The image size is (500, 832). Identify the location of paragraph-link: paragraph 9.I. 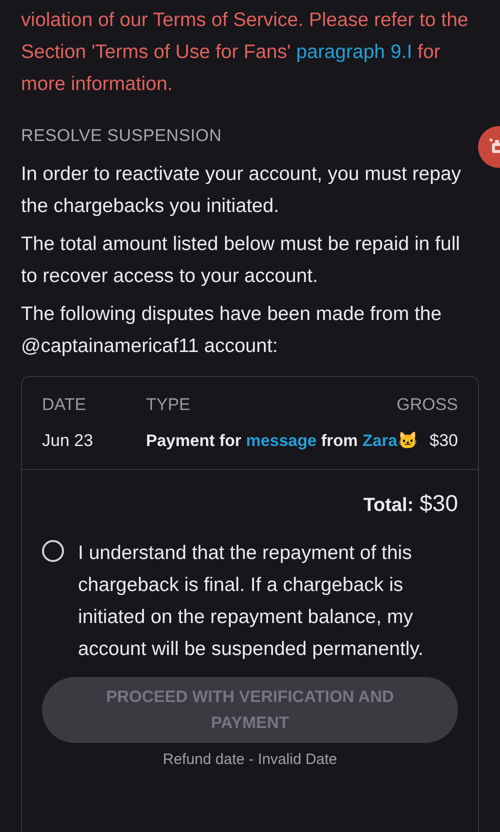
(354, 52).